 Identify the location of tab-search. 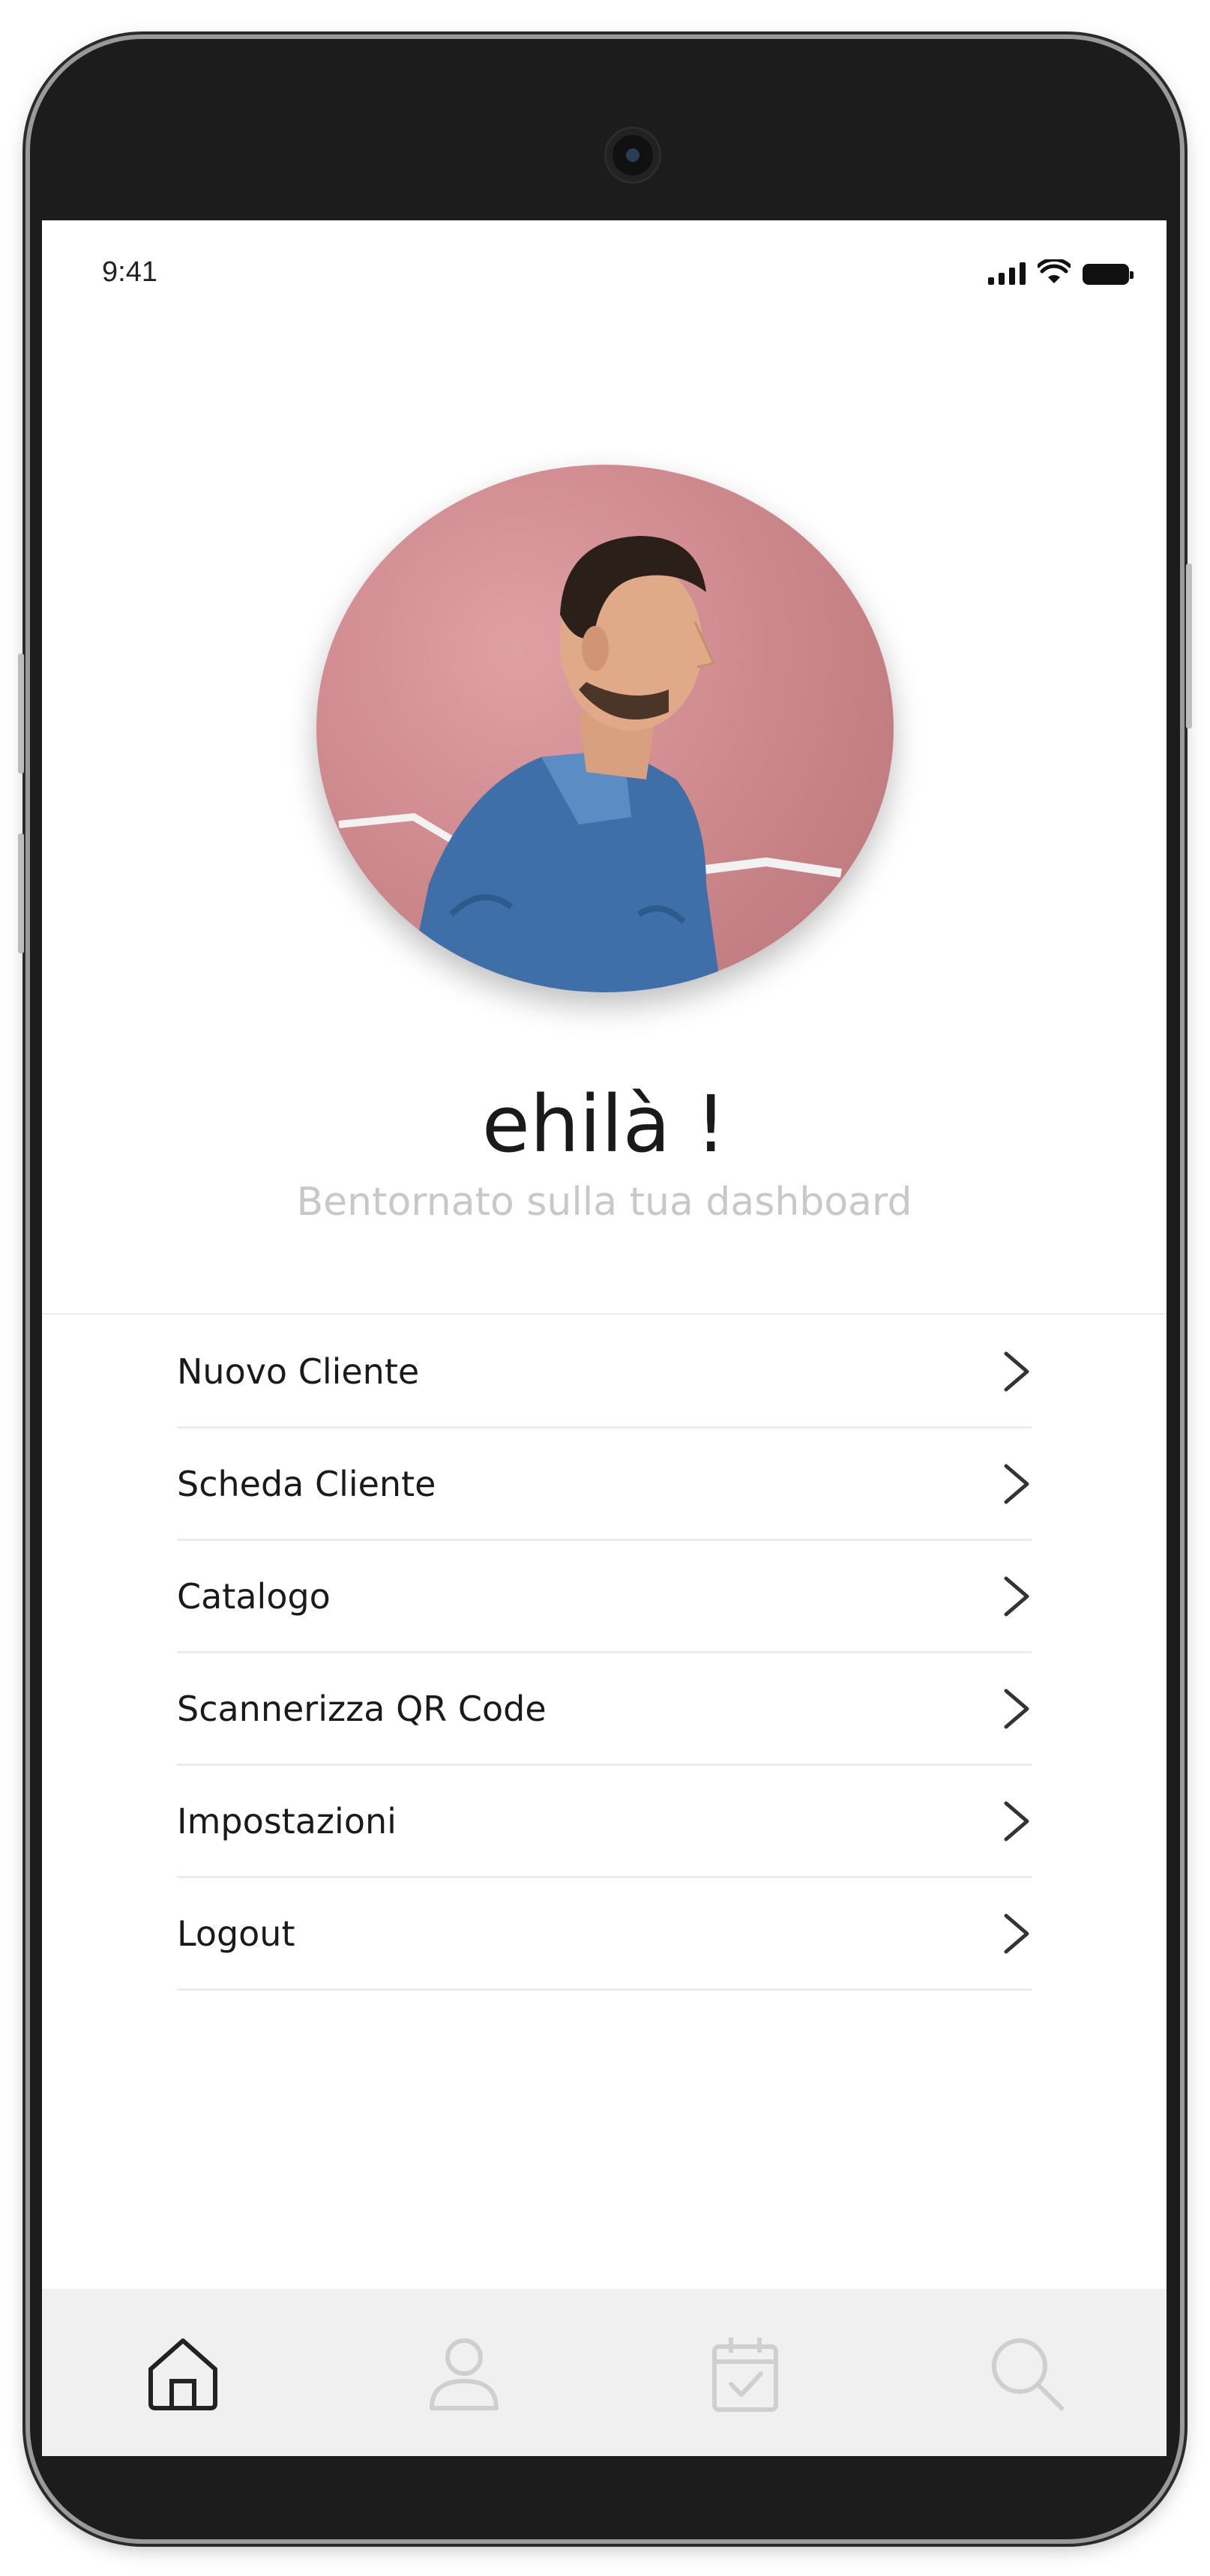
(1026, 2373).